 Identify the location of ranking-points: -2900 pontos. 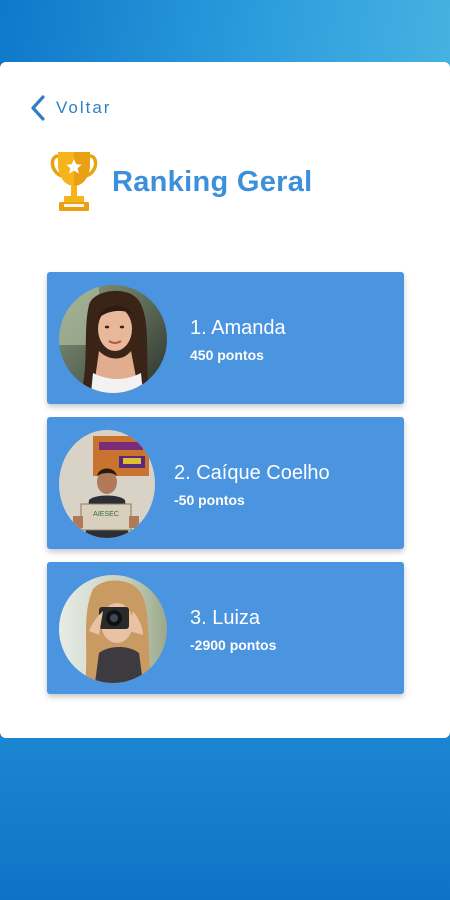
(233, 645).